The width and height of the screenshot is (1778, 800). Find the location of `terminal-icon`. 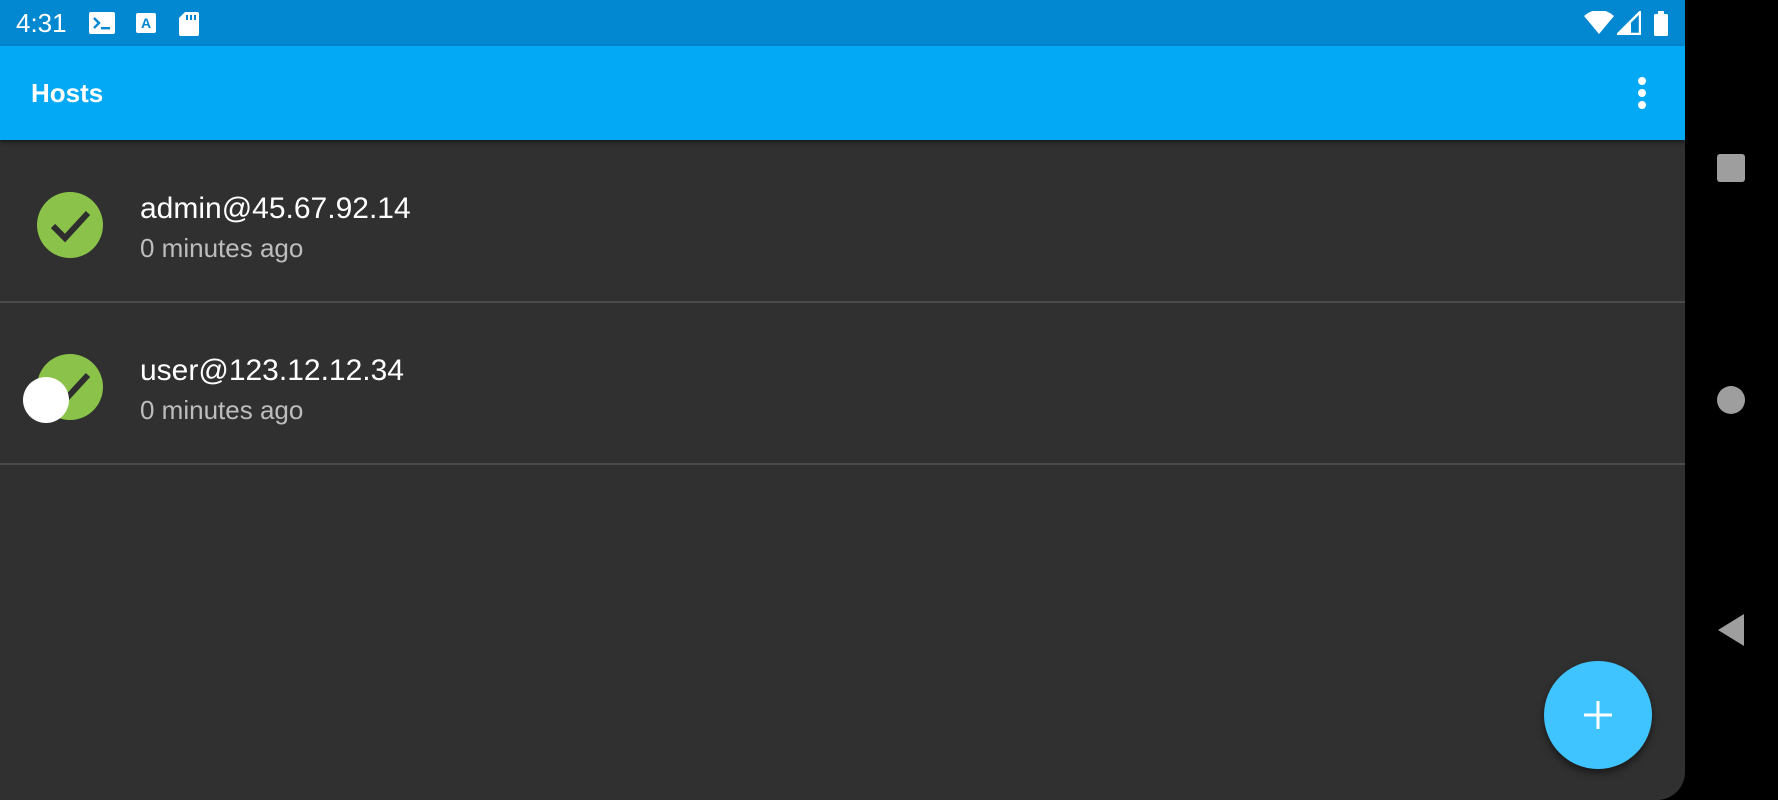

terminal-icon is located at coordinates (102, 23).